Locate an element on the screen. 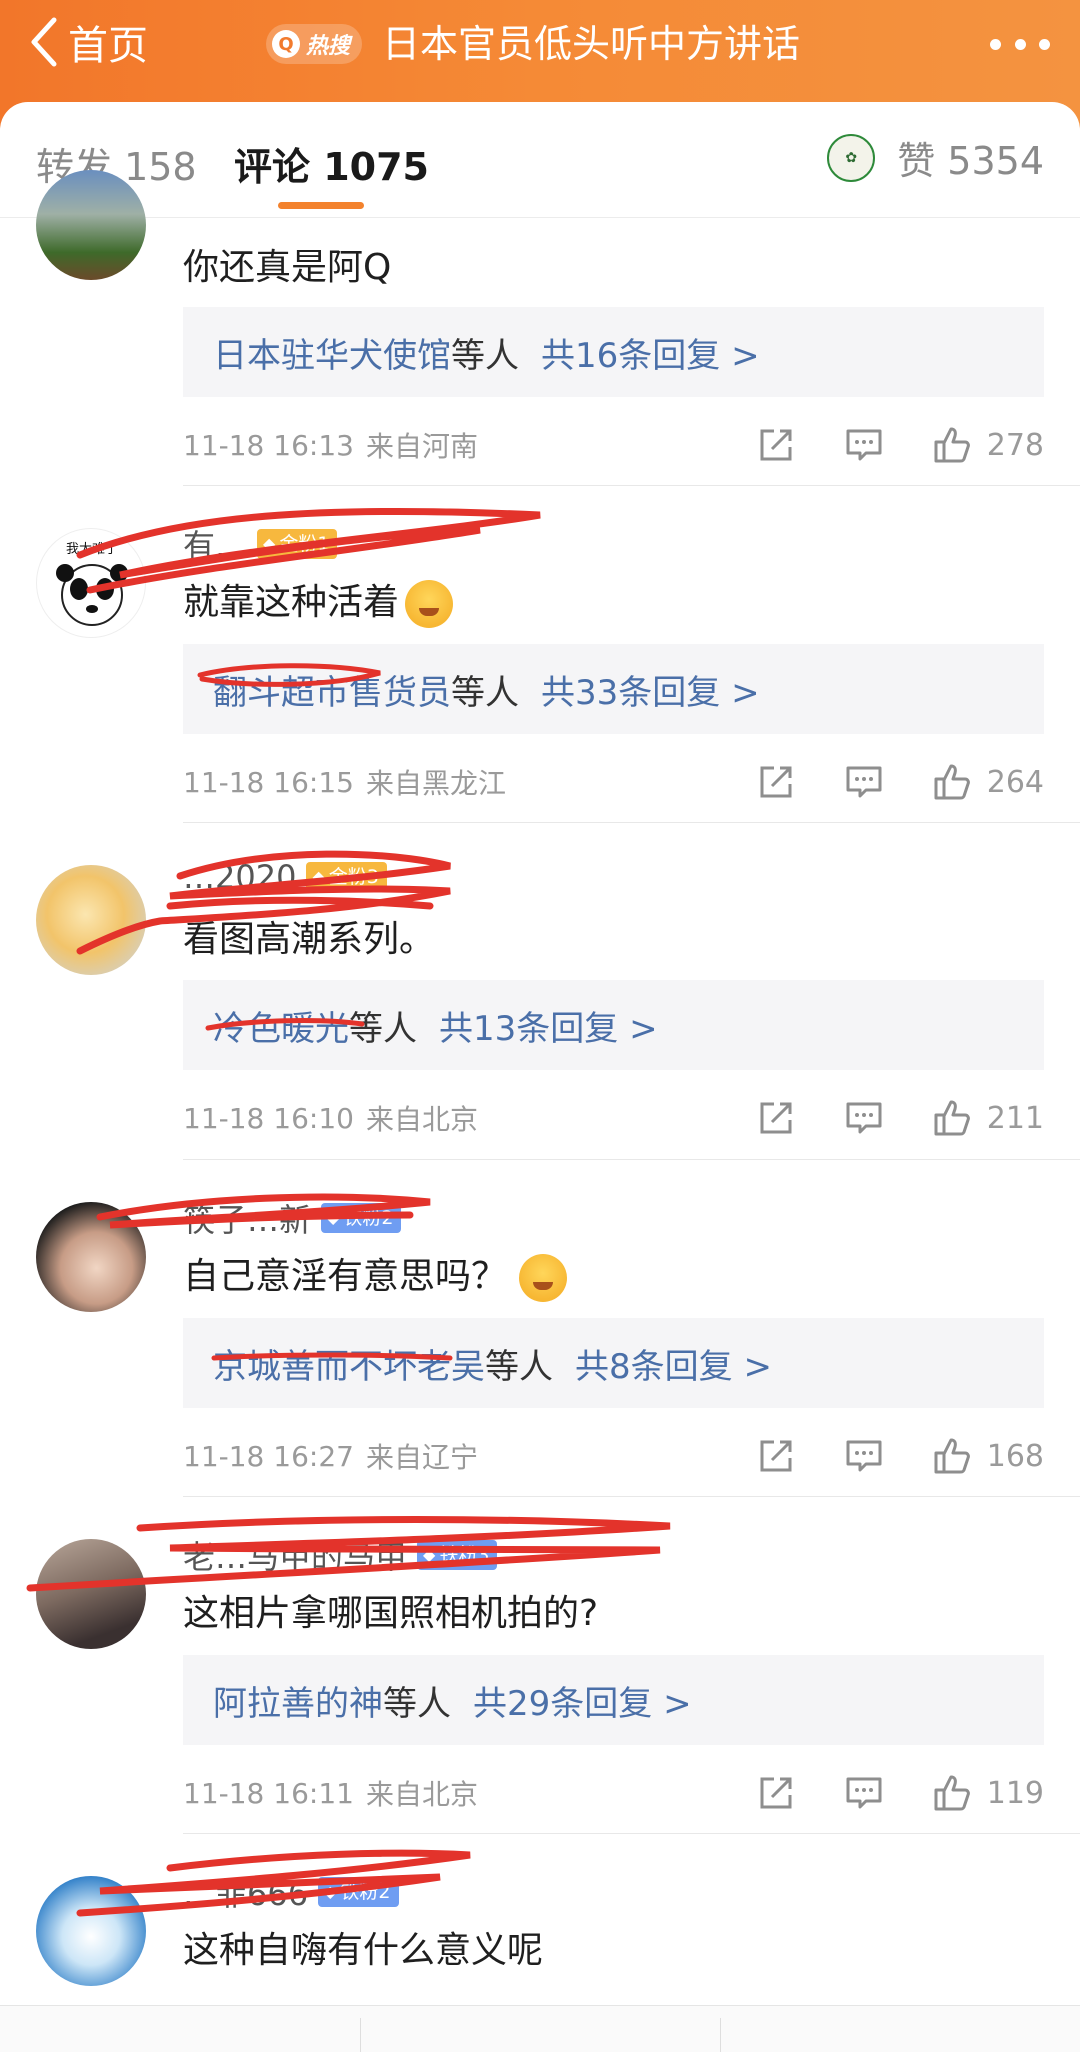 This screenshot has height=2052, width=1080. reply-count-link: 共29条回复 > is located at coordinates (582, 1700).